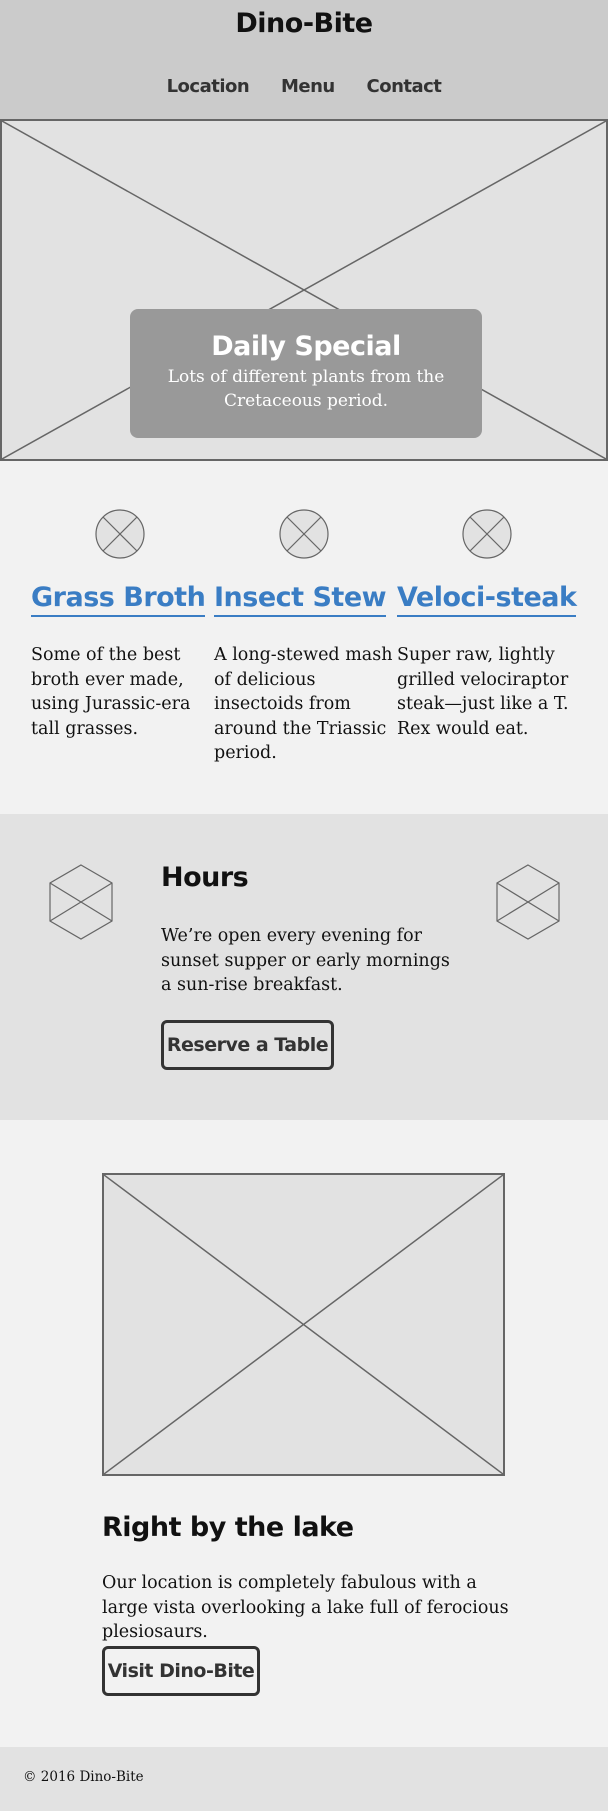 This screenshot has height=1811, width=608. Describe the element at coordinates (304, 59) in the screenshot. I see `site-header: Dino-Bite Location Menu Contact` at that location.